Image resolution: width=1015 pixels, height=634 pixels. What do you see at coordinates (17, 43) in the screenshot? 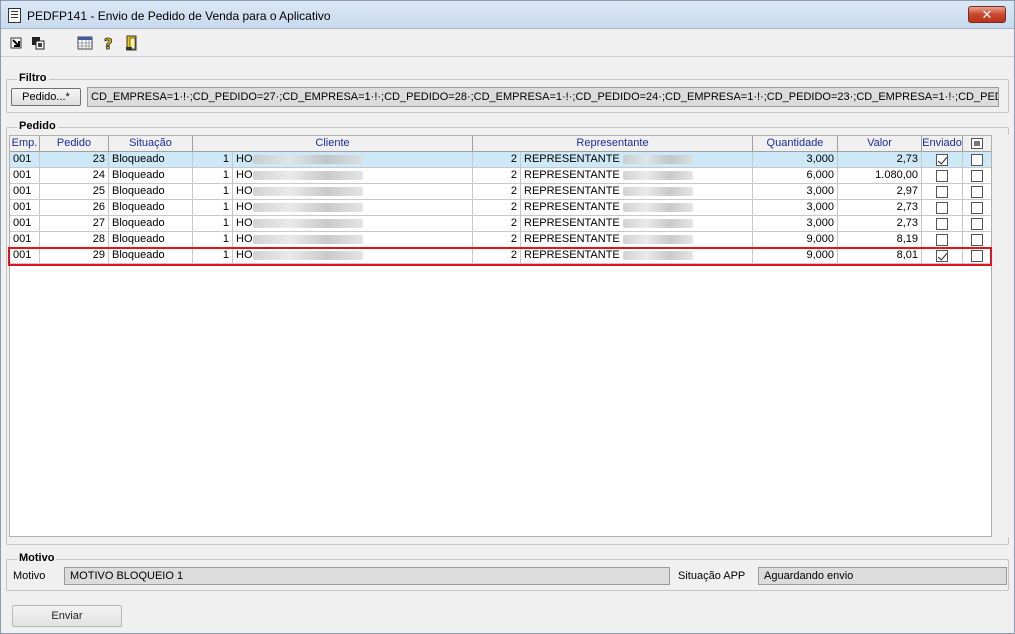
I see `arrow-in-icon` at bounding box center [17, 43].